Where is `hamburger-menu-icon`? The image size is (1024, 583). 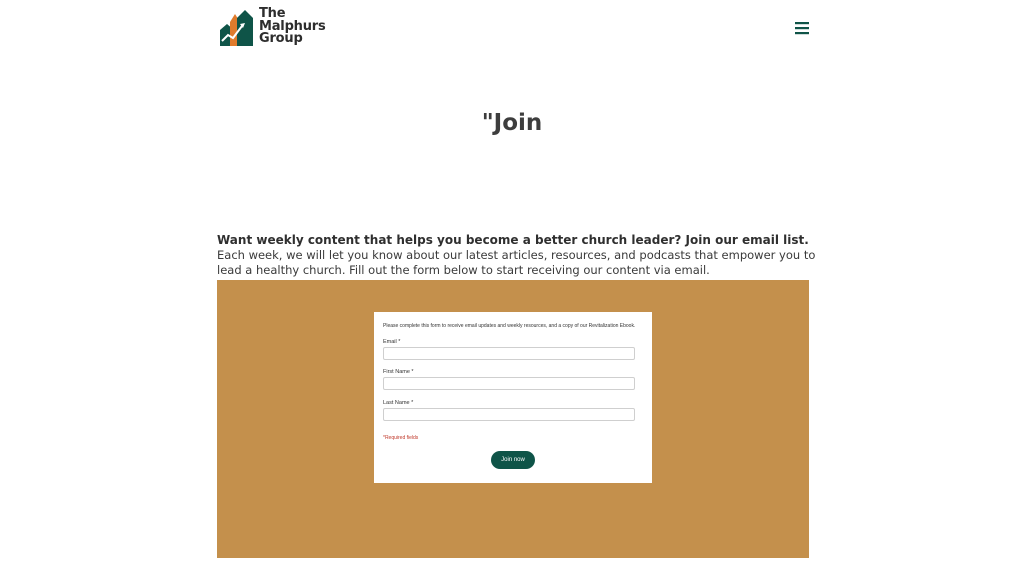
hamburger-menu-icon is located at coordinates (802, 28).